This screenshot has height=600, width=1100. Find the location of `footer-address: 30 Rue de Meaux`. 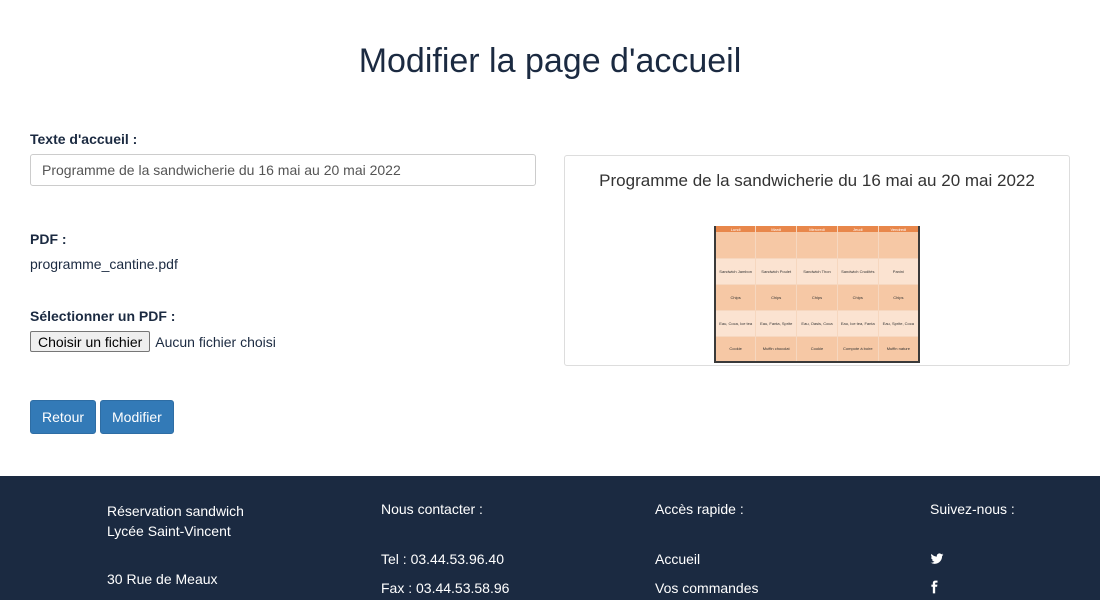

footer-address: 30 Rue de Meaux is located at coordinates (162, 579).